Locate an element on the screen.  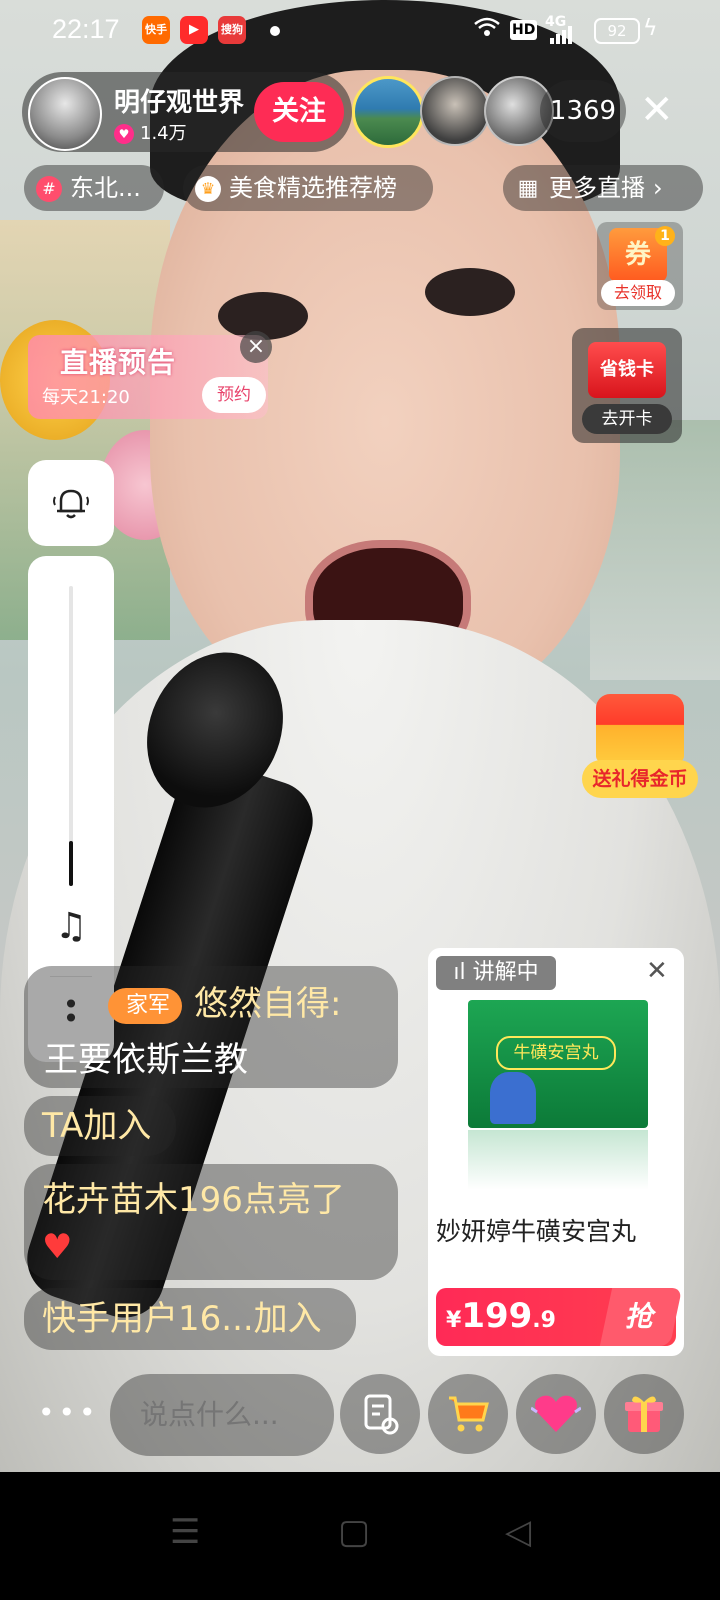
explaining-status-badge: ıl 讲解中 is located at coordinates (496, 973).